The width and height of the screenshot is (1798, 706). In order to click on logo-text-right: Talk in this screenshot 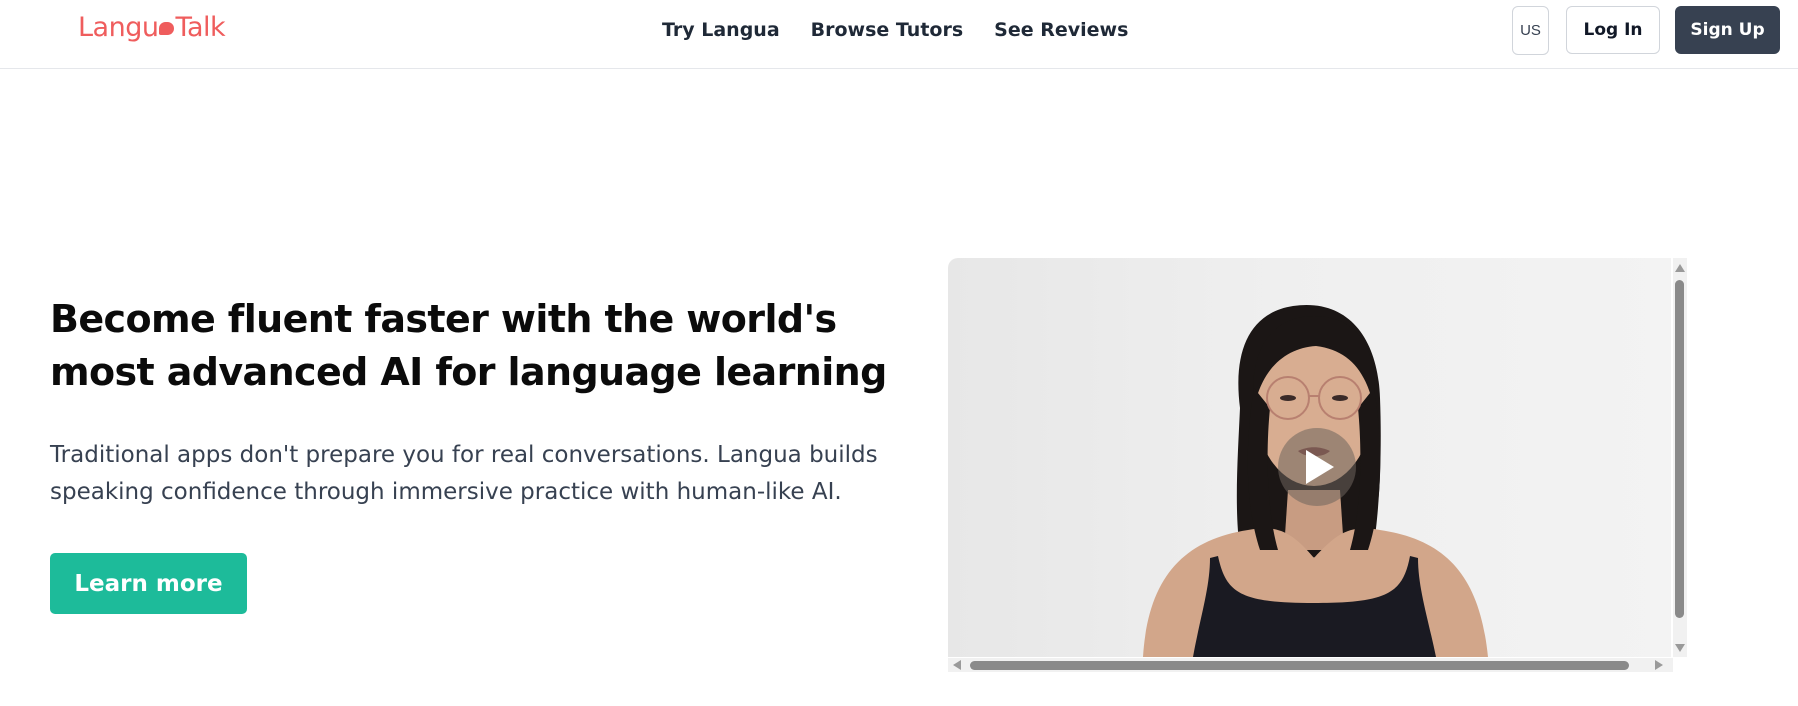, I will do `click(200, 27)`.